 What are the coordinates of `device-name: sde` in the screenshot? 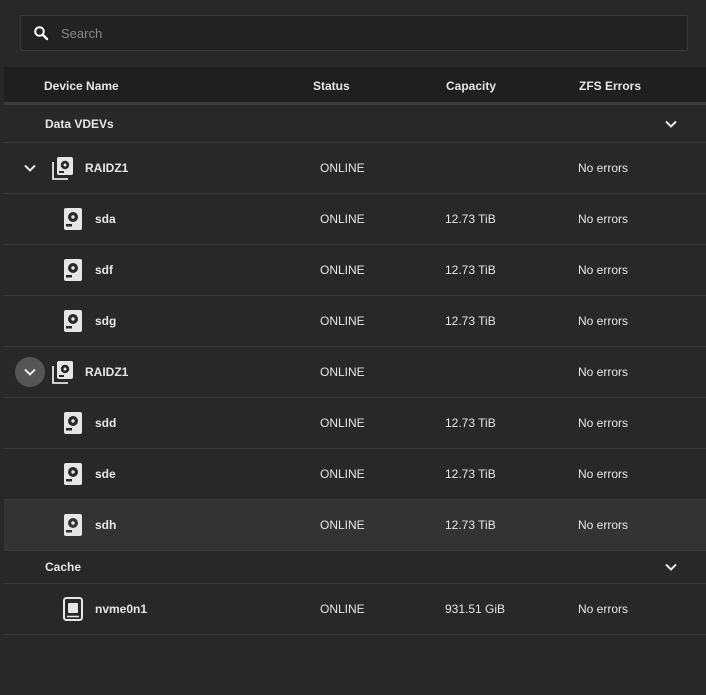 It's located at (105, 474).